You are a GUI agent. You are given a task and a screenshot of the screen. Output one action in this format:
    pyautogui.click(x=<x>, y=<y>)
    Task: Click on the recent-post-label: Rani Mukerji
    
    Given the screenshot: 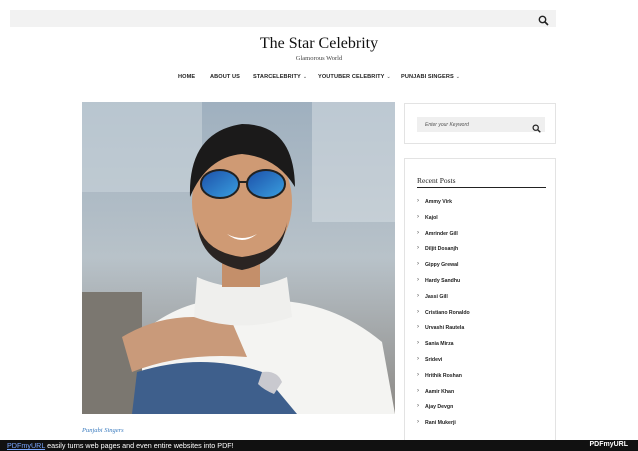 What is the action you would take?
    pyautogui.click(x=440, y=423)
    